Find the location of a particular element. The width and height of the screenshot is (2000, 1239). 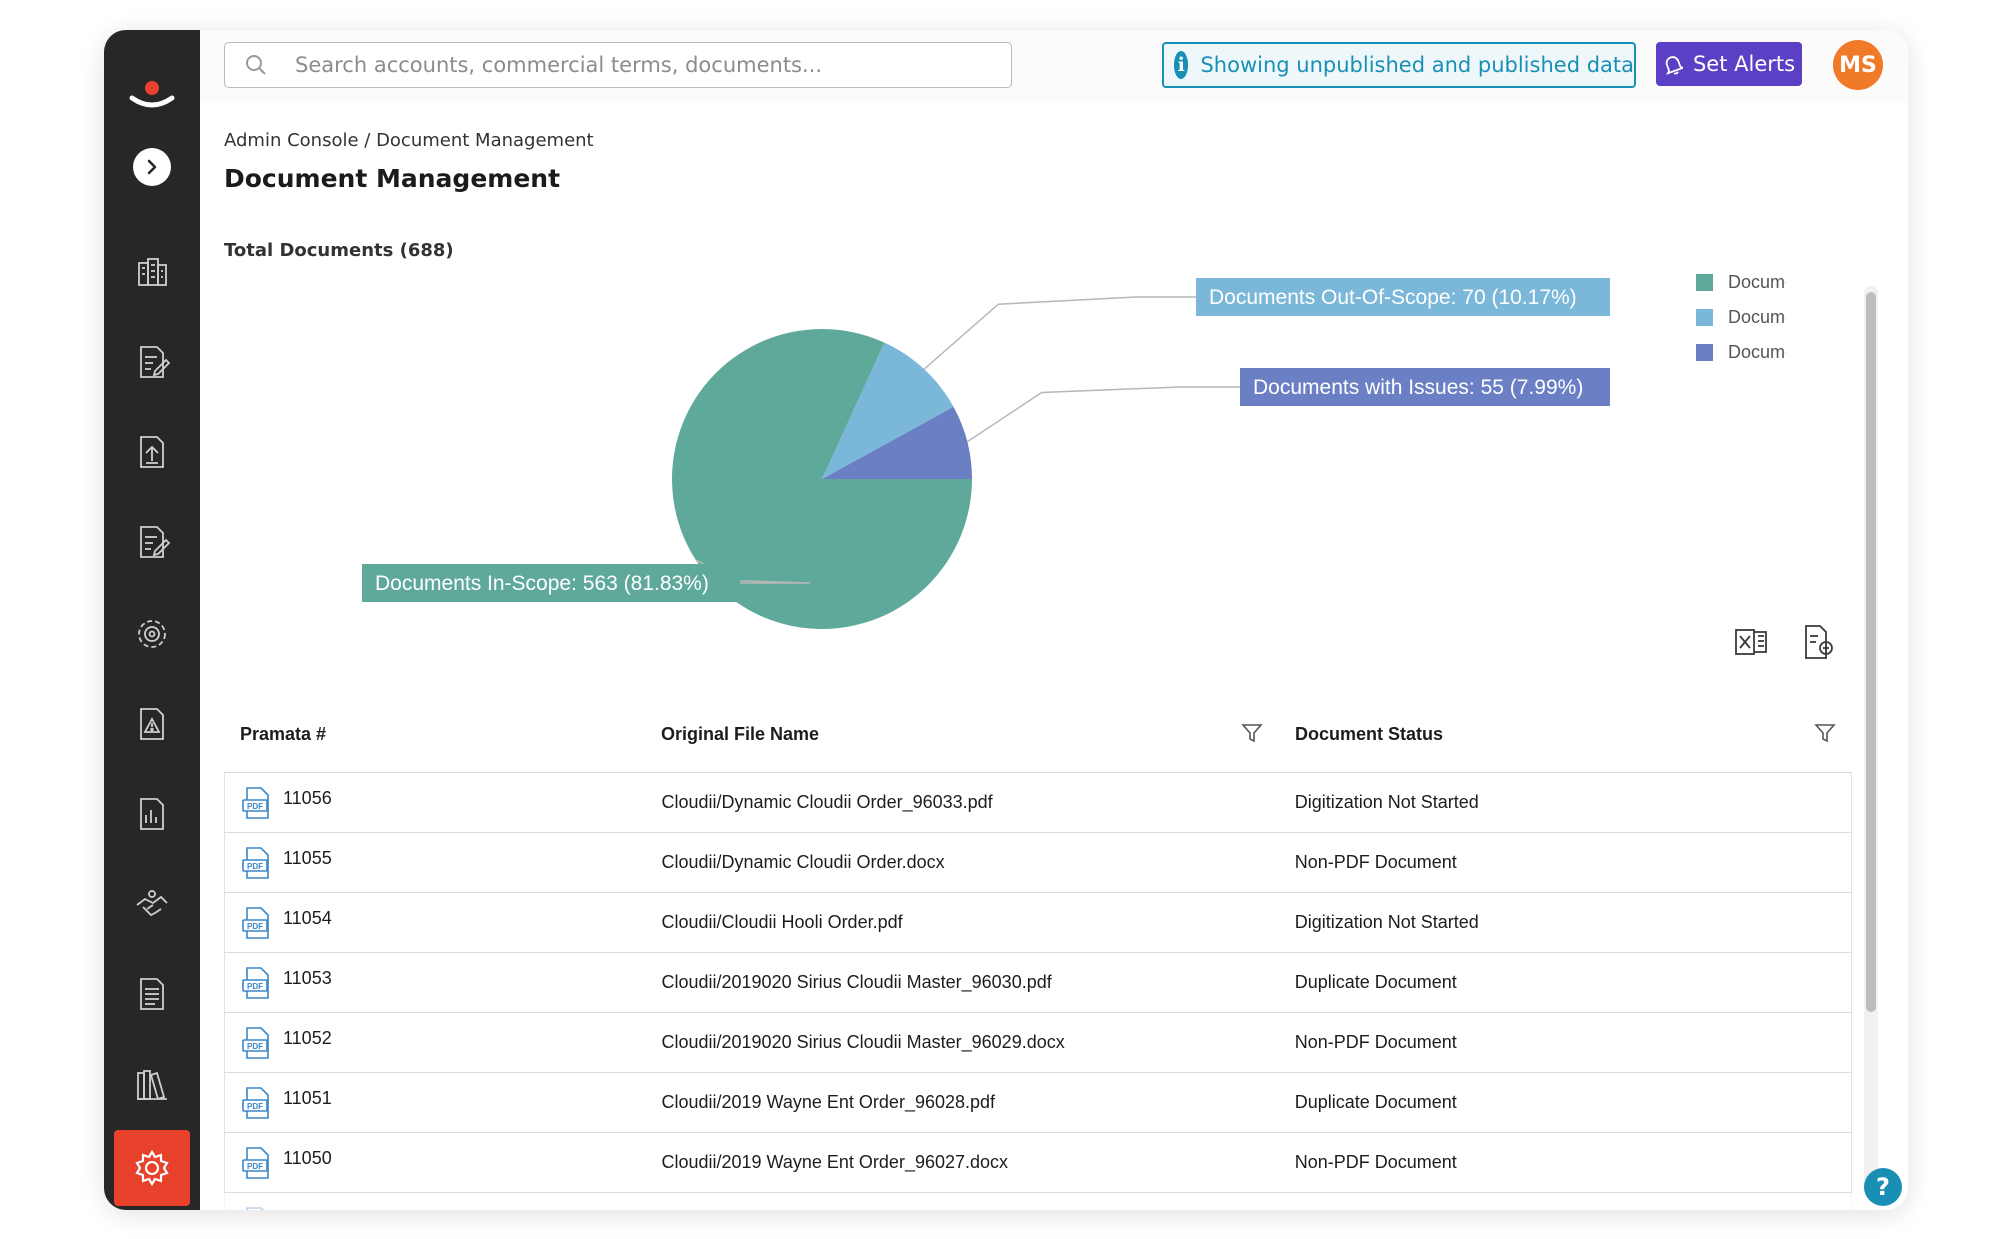

info-icon: i is located at coordinates (1181, 65).